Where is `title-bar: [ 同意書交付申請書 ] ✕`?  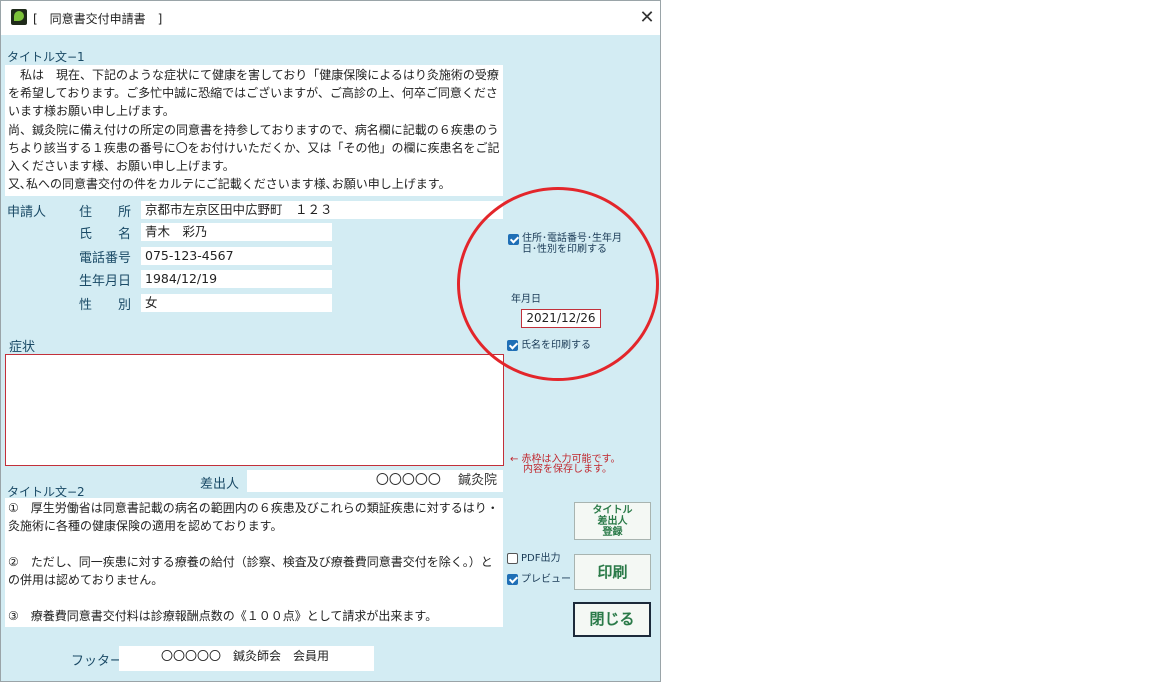 title-bar: [ 同意書交付申請書 ] ✕ is located at coordinates (330, 18).